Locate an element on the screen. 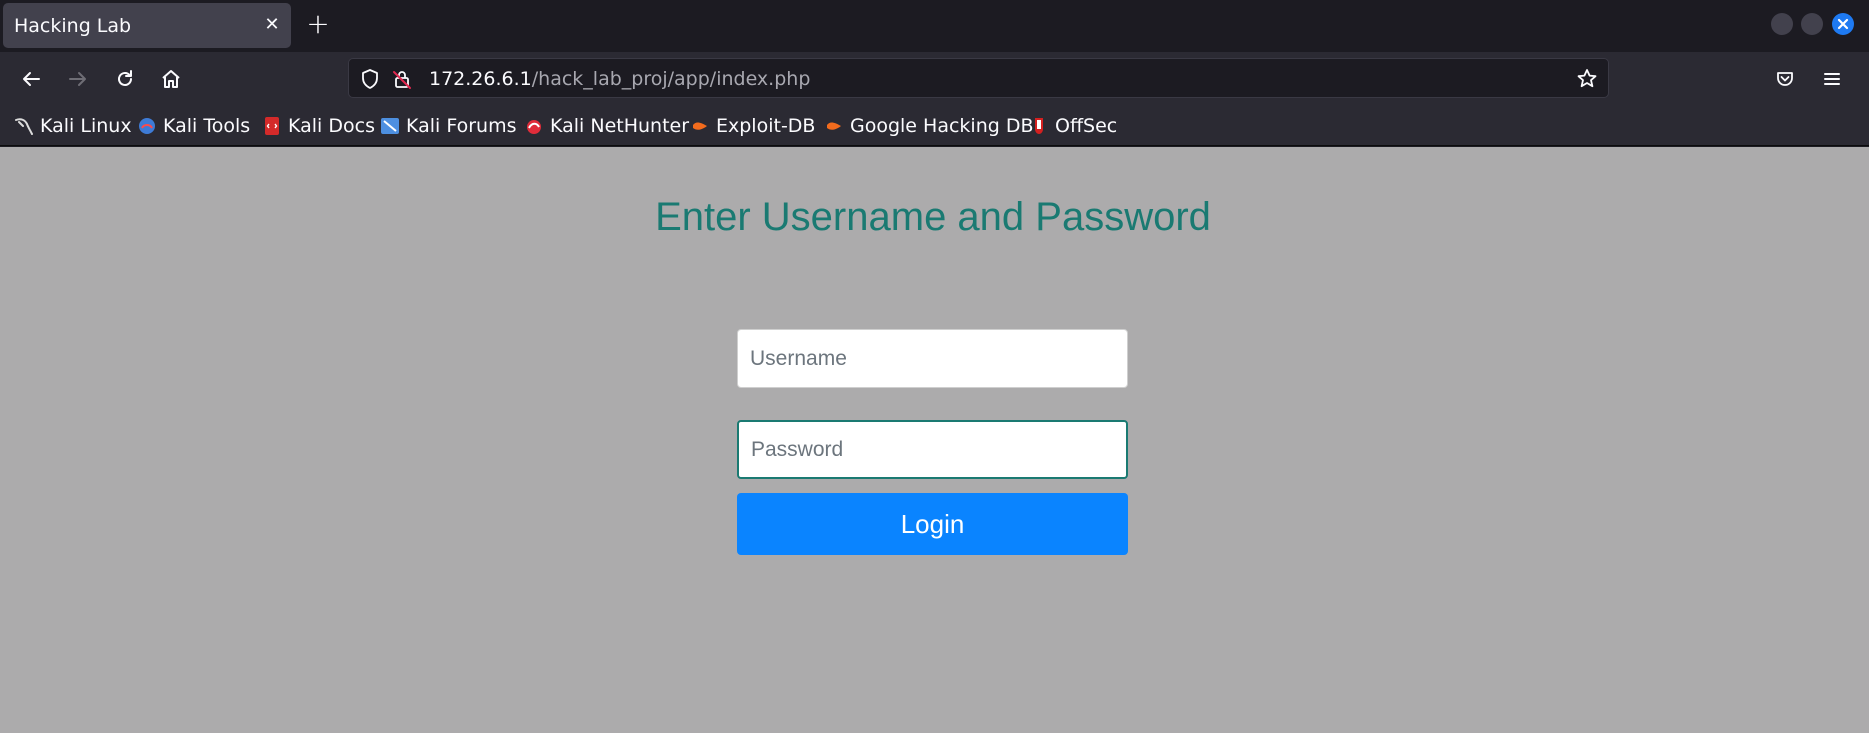 This screenshot has width=1869, height=733. pocket-icon is located at coordinates (1785, 79).